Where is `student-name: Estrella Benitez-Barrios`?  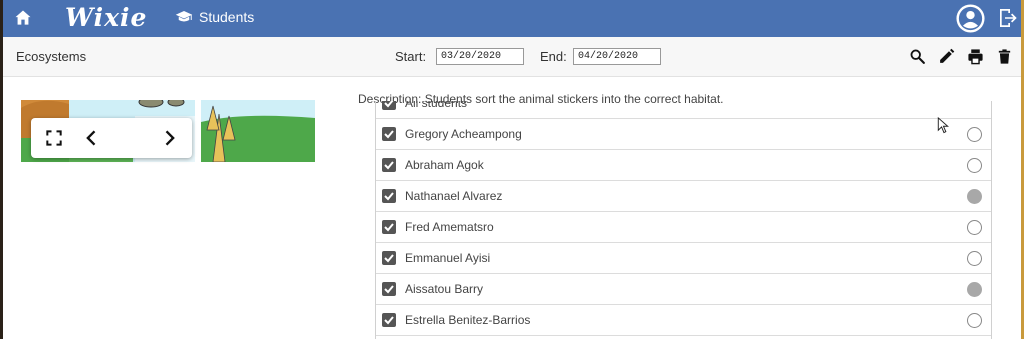
student-name: Estrella Benitez-Barrios is located at coordinates (468, 320).